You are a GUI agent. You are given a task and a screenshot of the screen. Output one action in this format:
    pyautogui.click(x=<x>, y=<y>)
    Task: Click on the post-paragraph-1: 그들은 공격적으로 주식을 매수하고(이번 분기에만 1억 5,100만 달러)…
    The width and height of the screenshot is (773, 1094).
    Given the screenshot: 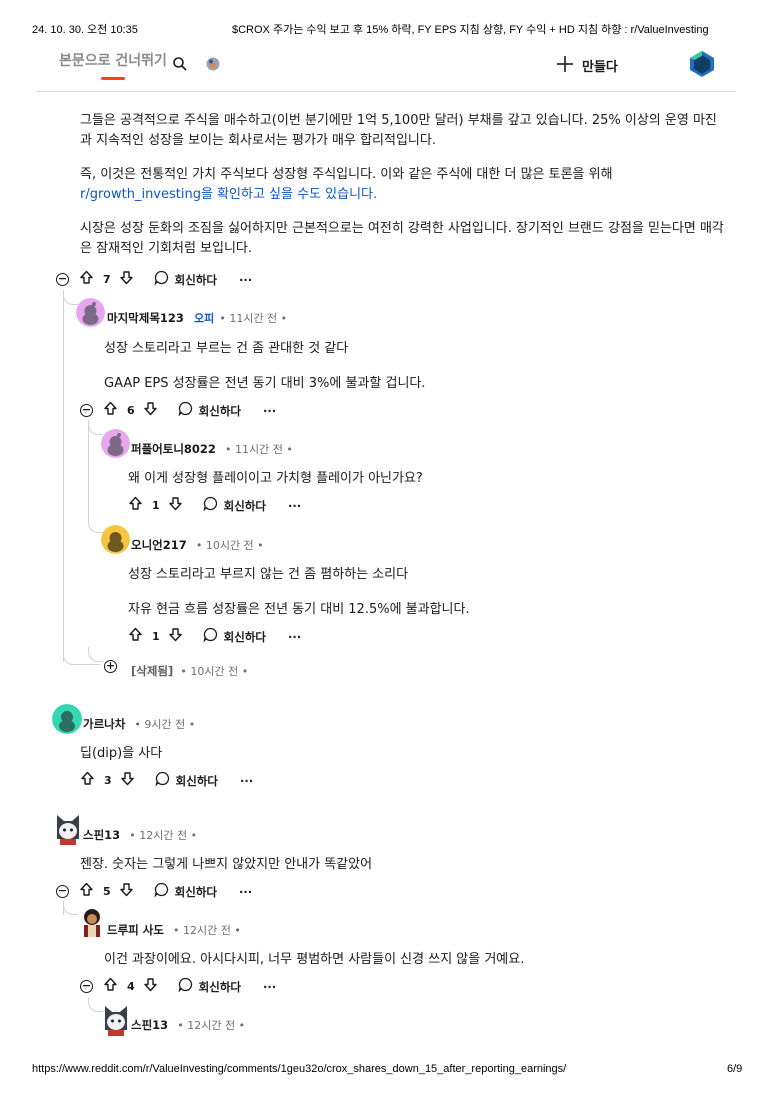 What is the action you would take?
    pyautogui.click(x=398, y=130)
    